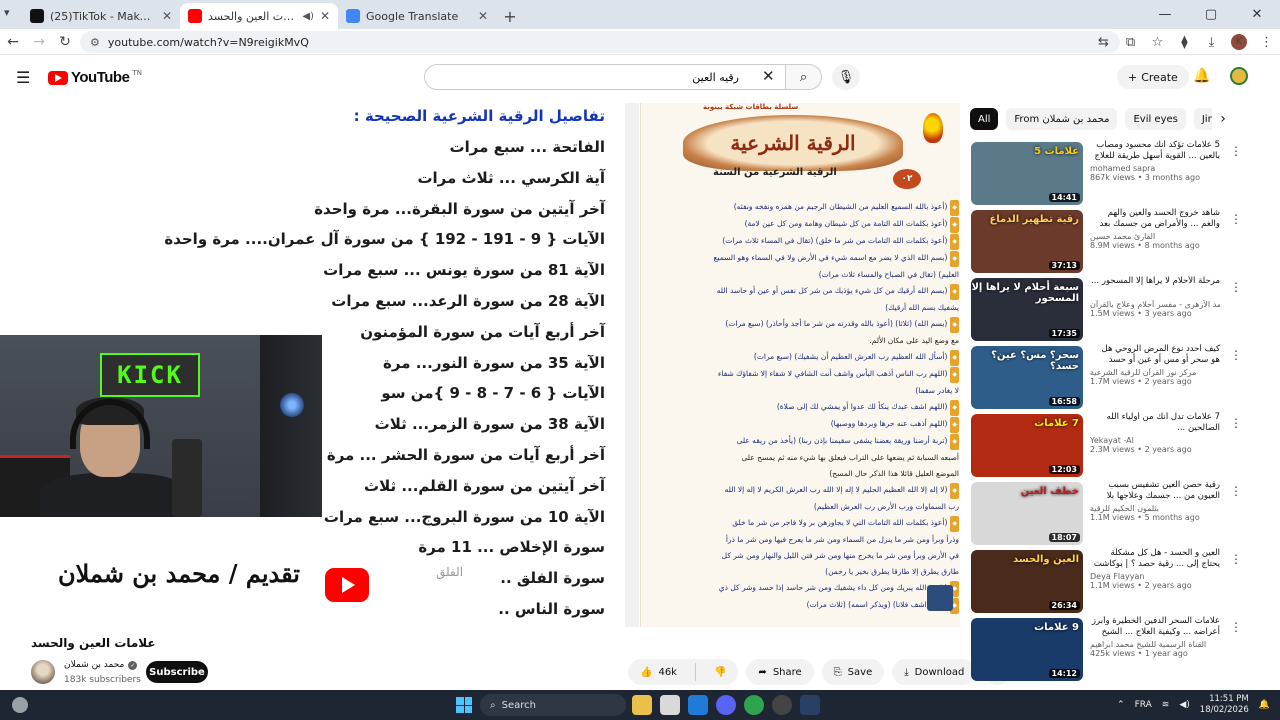  What do you see at coordinates (259, 16) in the screenshot?
I see `tab-youtube: علامات العين والحسد - YouTube ◀) ✕` at bounding box center [259, 16].